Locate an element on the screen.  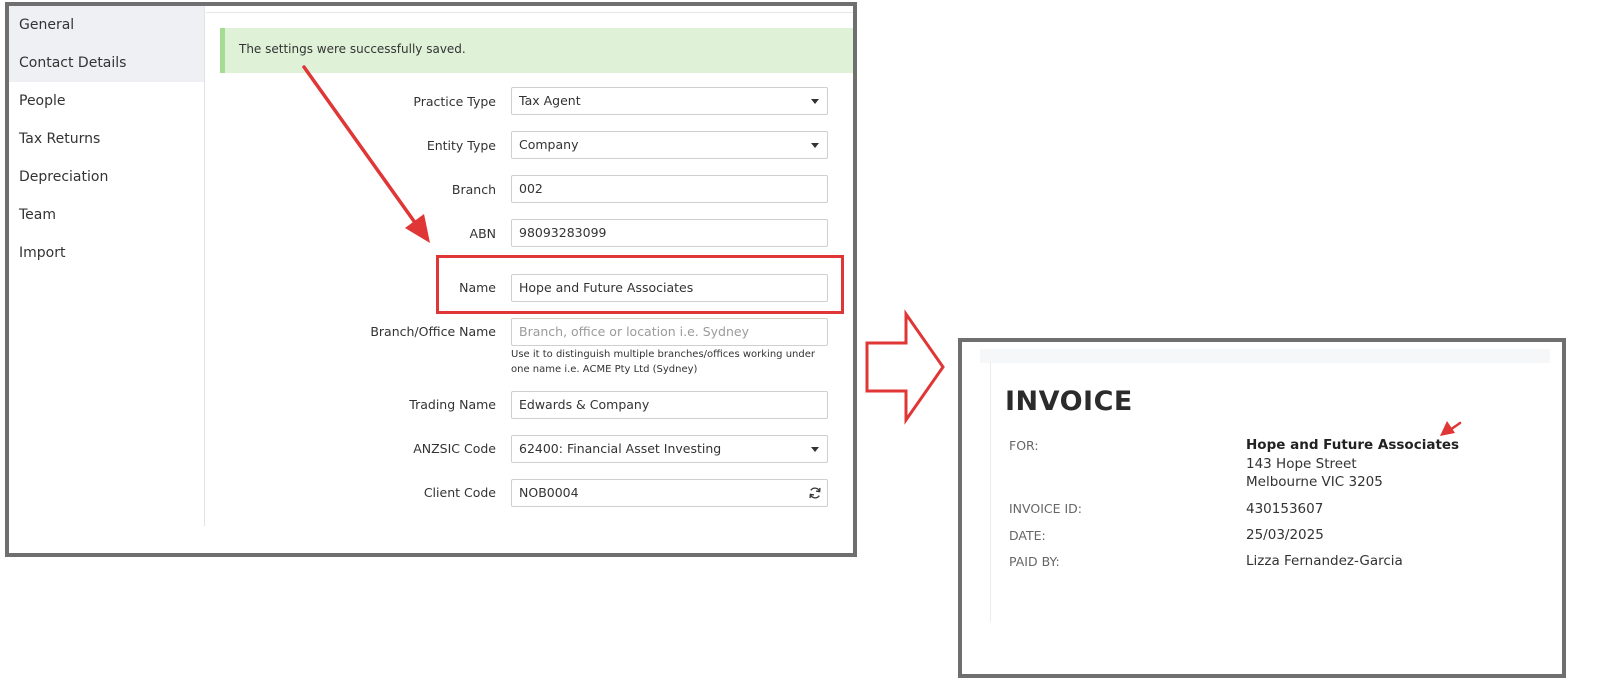
invoice-paid-by-label: PAID BY: is located at coordinates (1034, 561).